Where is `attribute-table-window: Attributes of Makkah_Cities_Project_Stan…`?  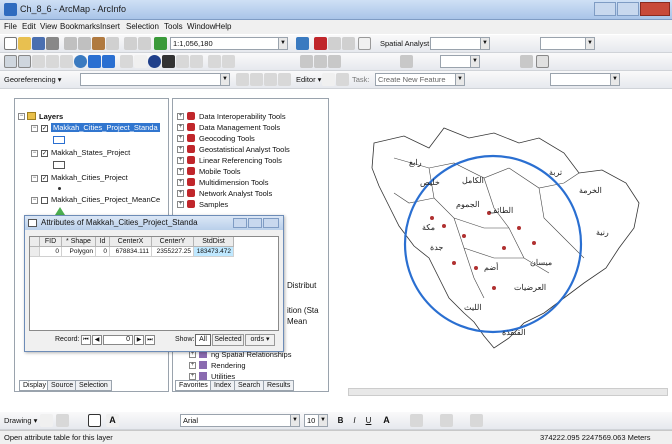 attribute-table-window: Attributes of Makkah_Cities_Project_Stan… is located at coordinates (154, 283).